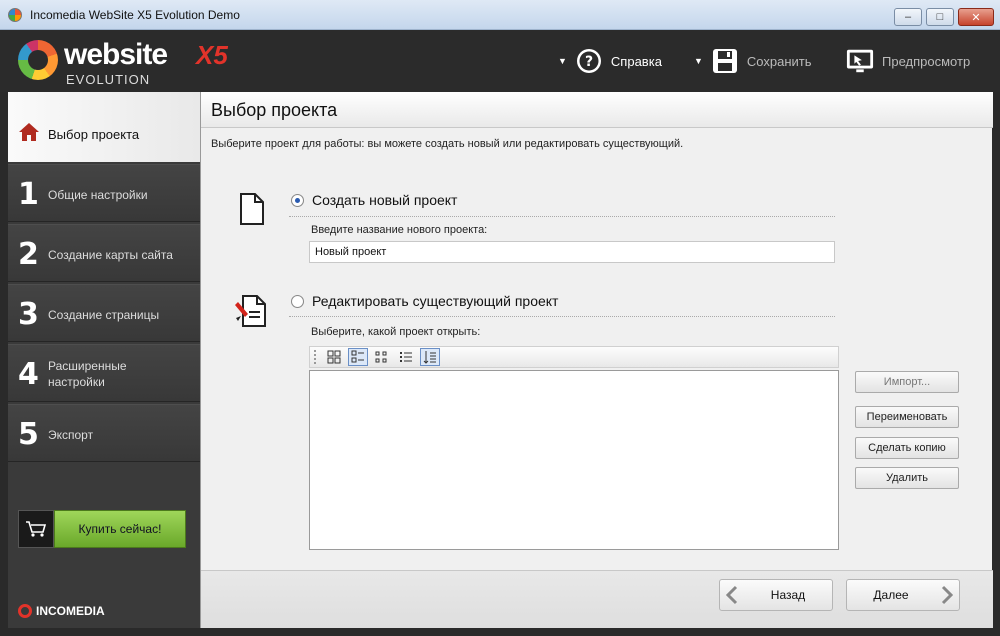  I want to click on sidebar-item-page-creation: 3 Создание страницы, so click(104, 313).